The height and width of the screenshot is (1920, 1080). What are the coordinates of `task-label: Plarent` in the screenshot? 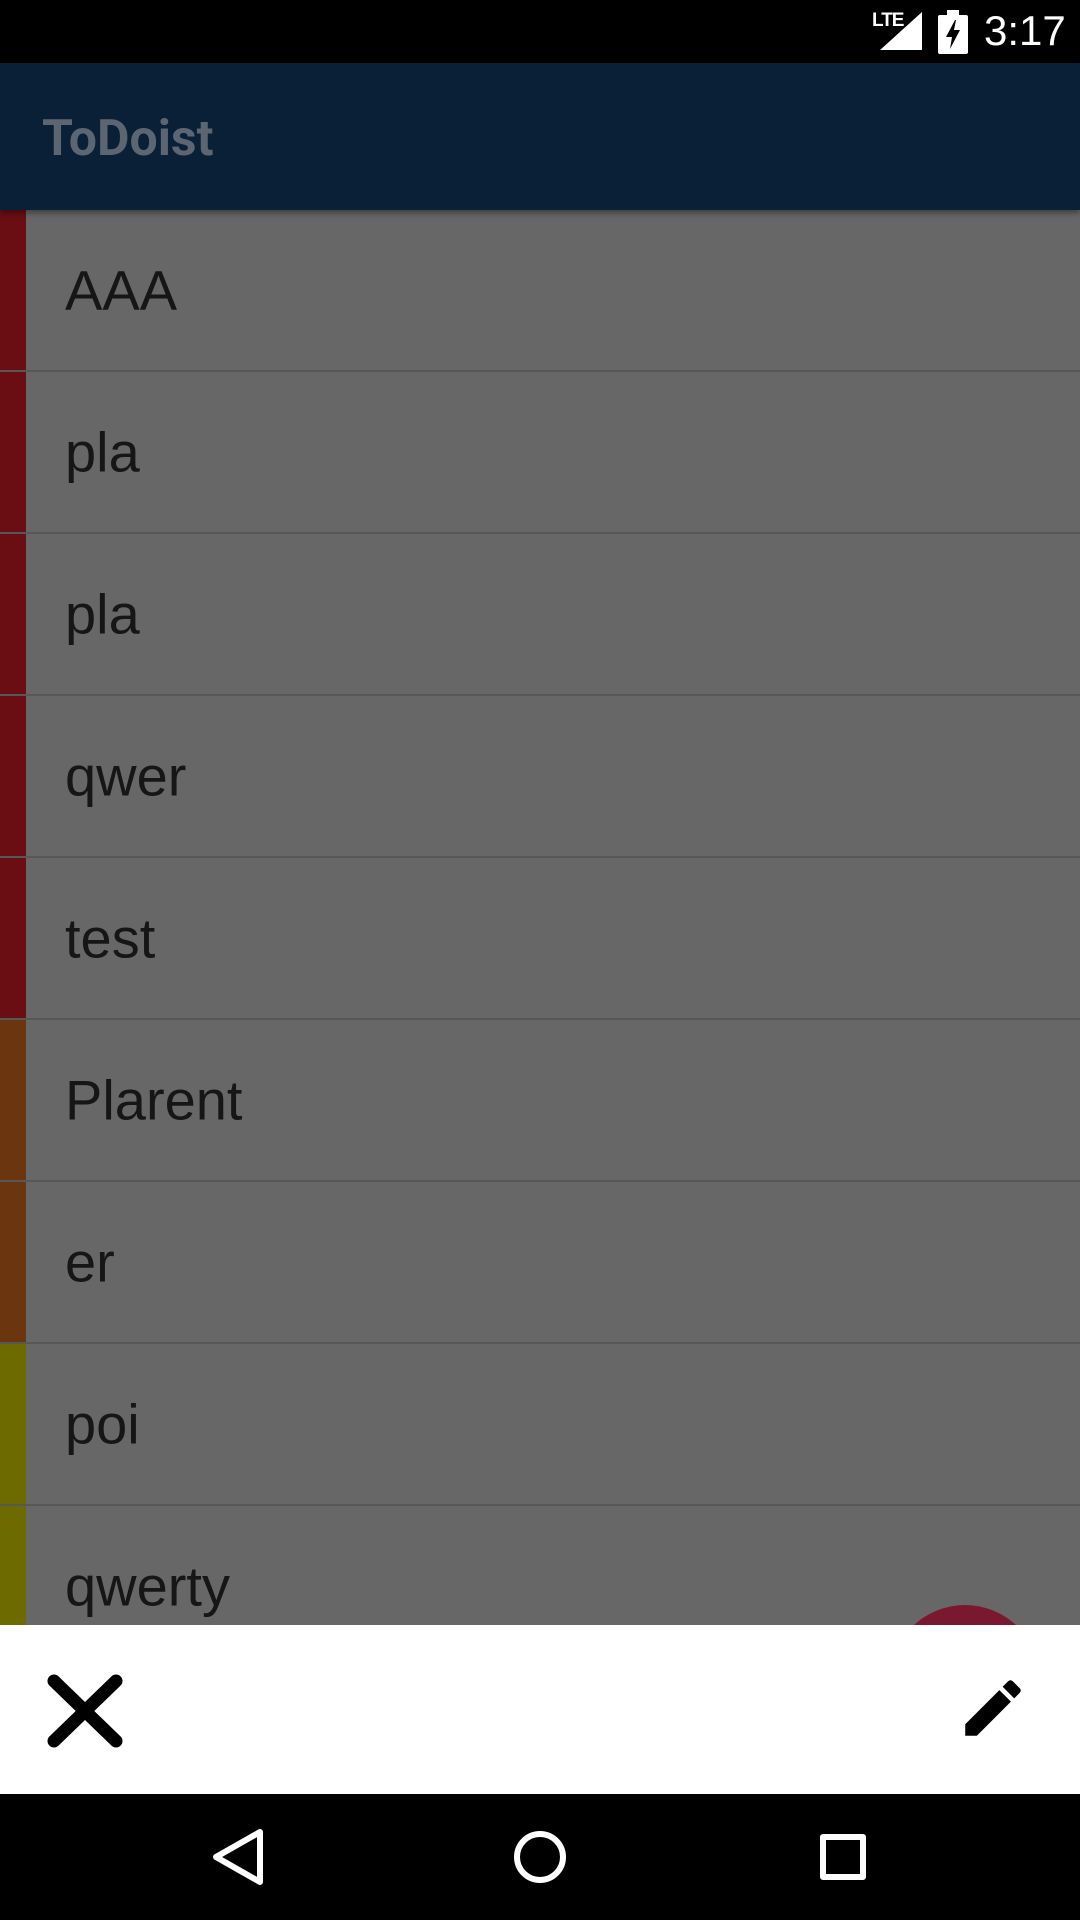 It's located at (154, 1100).